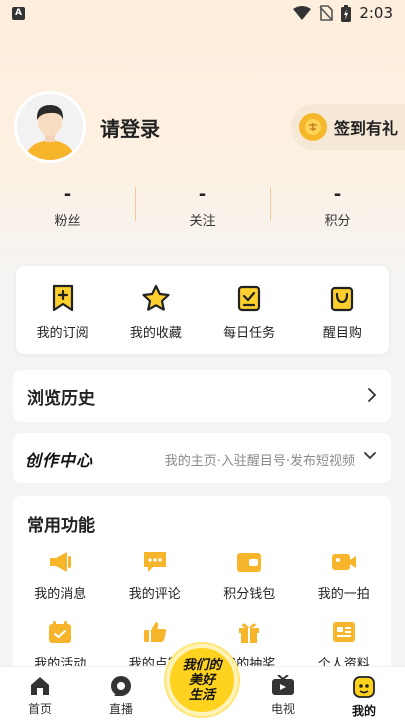 The height and width of the screenshot is (720, 405). Describe the element at coordinates (60, 594) in the screenshot. I see `func-label: 我的消息` at that location.